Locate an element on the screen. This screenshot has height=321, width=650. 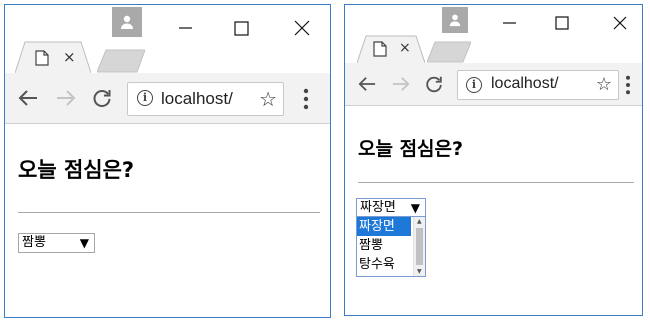
title-bar is located at coordinates (167, 25).